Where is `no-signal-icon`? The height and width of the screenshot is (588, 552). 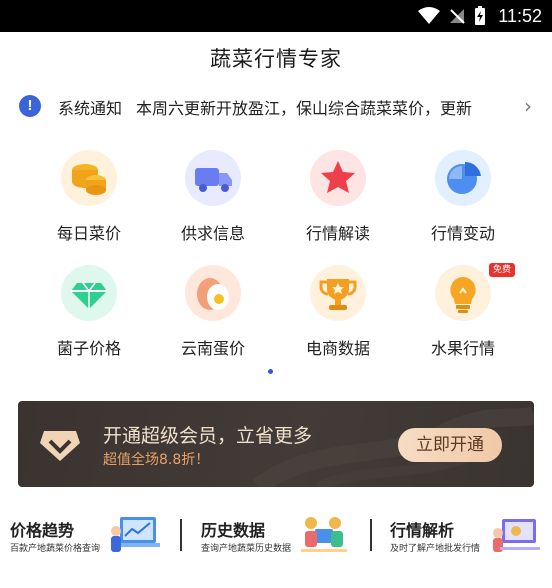 no-signal-icon is located at coordinates (457, 16).